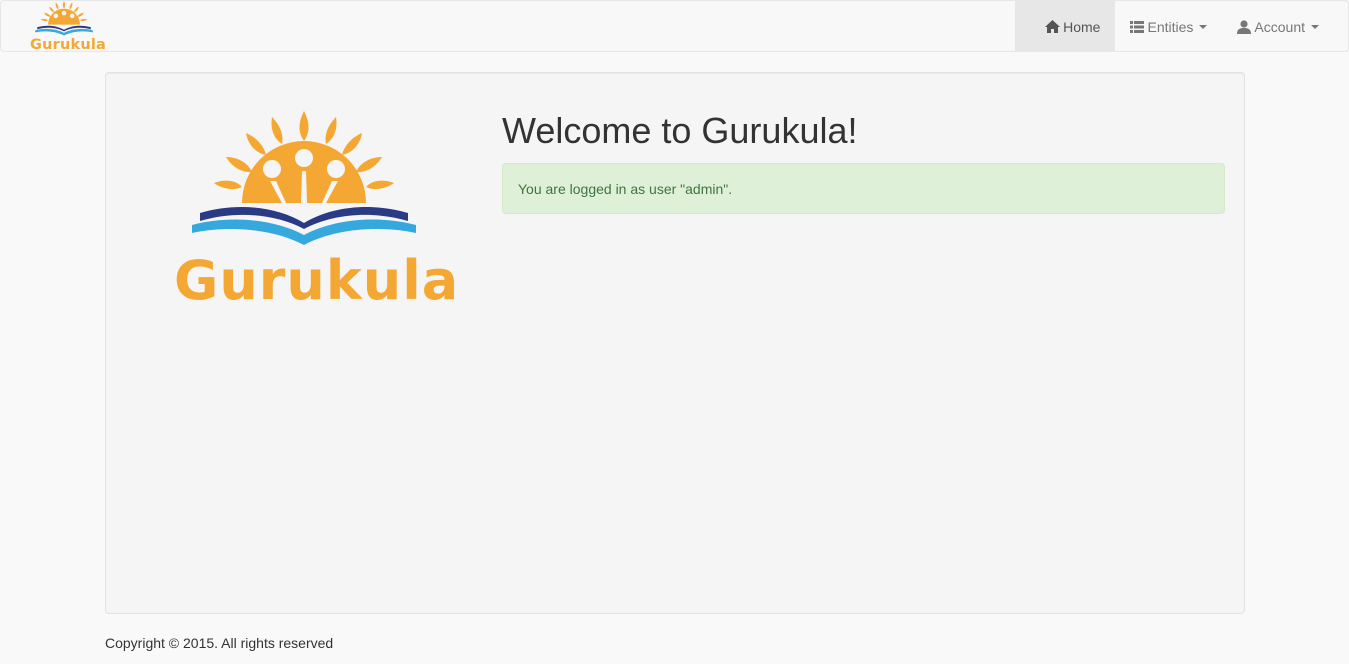  Describe the element at coordinates (1244, 26) in the screenshot. I see `user-icon` at that location.